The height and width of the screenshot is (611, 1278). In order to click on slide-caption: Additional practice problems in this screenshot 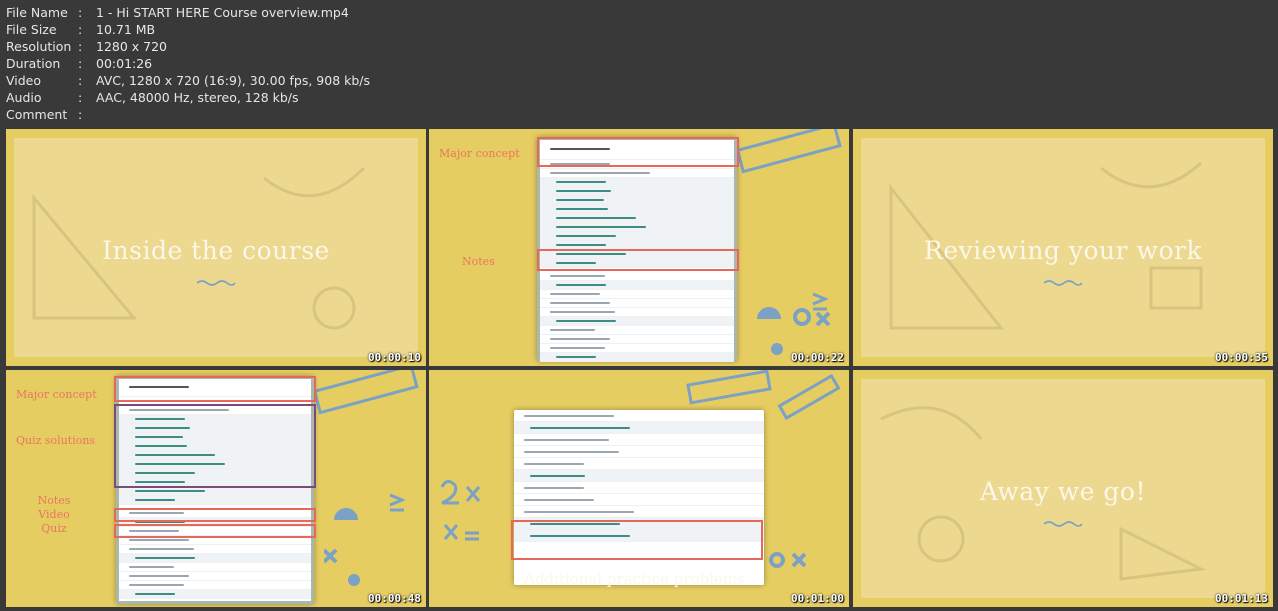, I will do `click(634, 579)`.